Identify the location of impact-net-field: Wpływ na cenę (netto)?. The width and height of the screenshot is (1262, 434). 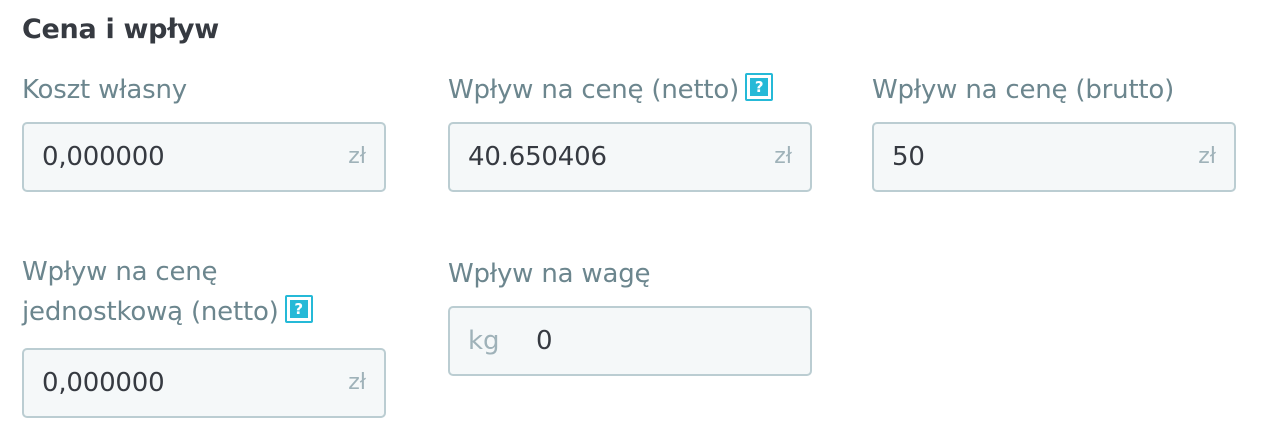
(611, 90).